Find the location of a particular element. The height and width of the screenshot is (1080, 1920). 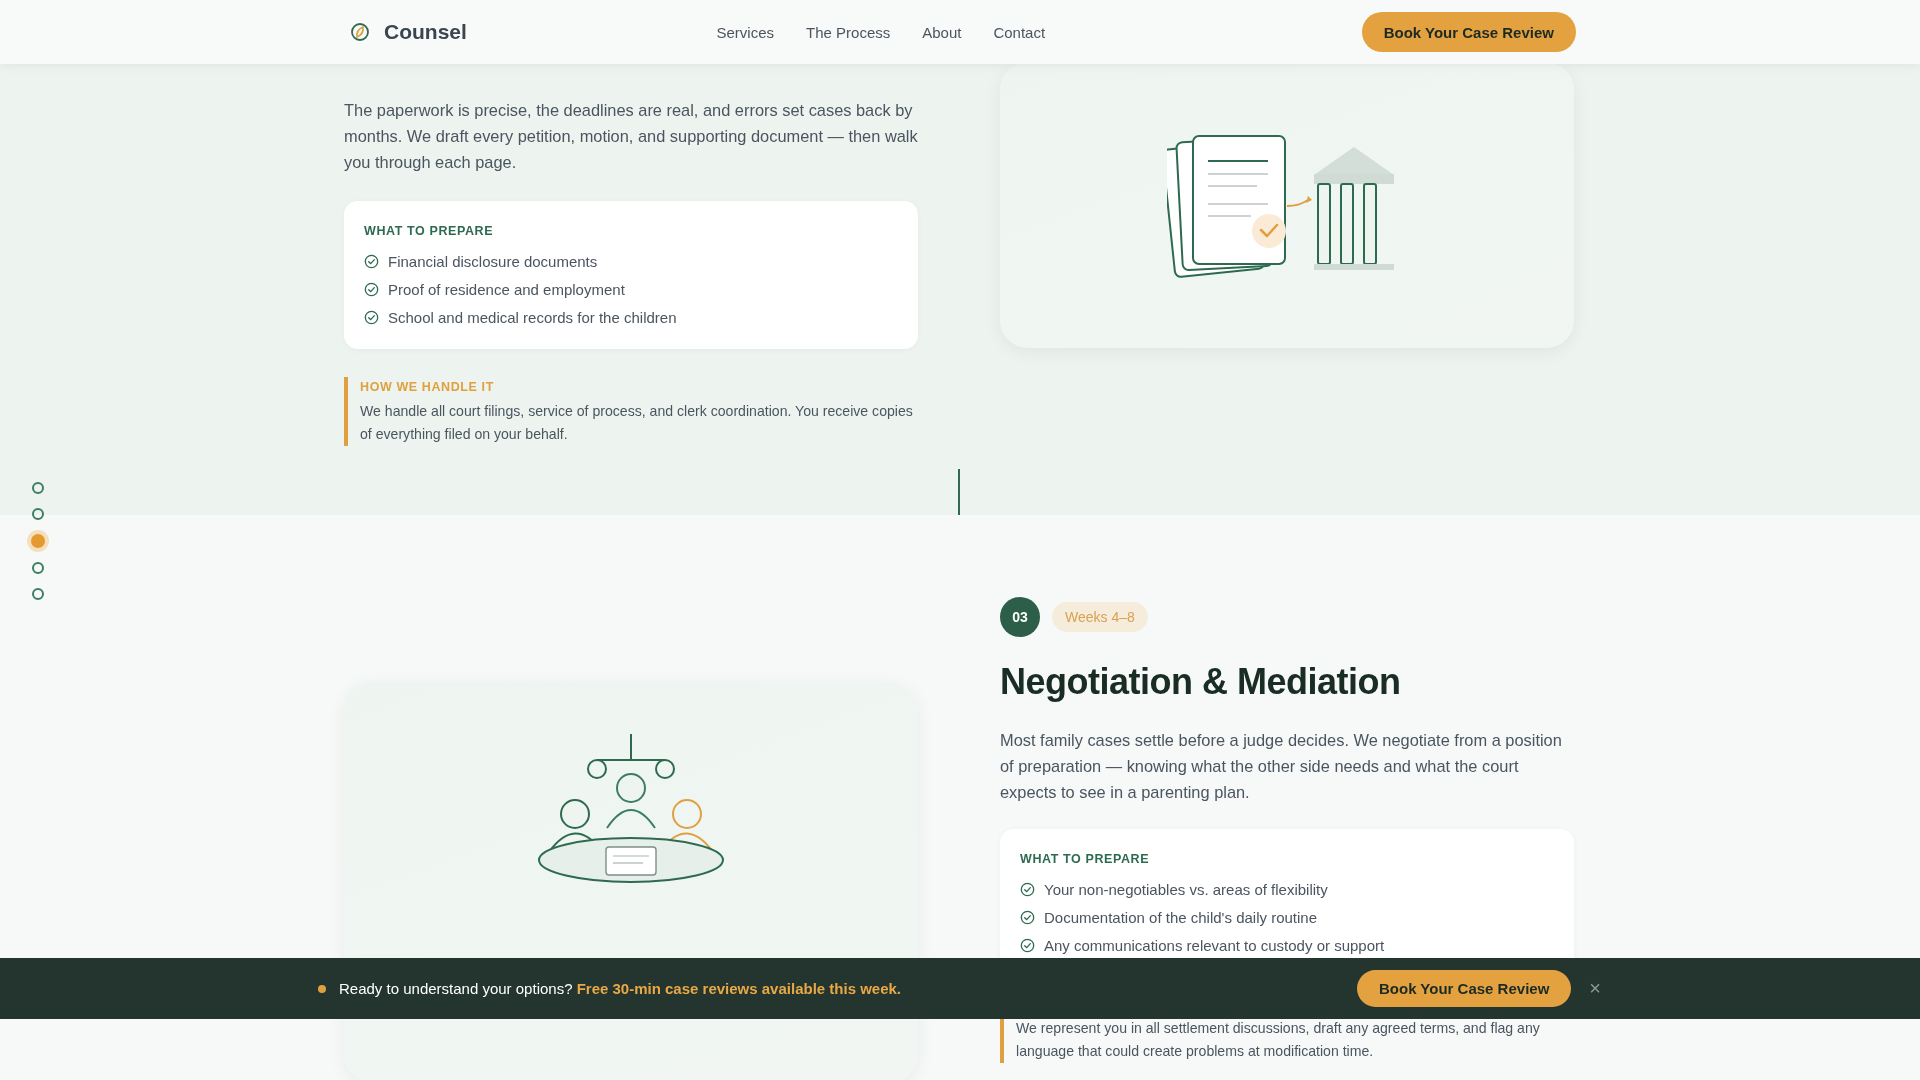

brand-name: Counsel is located at coordinates (425, 32).